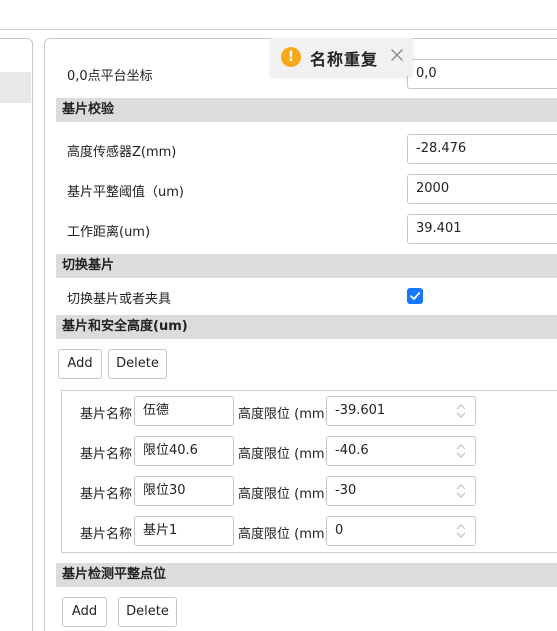 This screenshot has width=557, height=631. I want to click on height-sensor-field: -28.476, so click(482, 149).